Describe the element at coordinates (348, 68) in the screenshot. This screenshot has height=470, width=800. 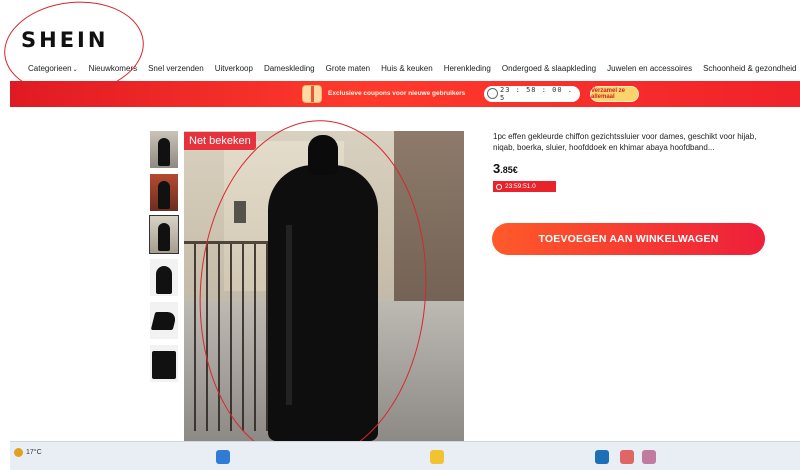
I see `nav-plus-size: Grote maten` at that location.